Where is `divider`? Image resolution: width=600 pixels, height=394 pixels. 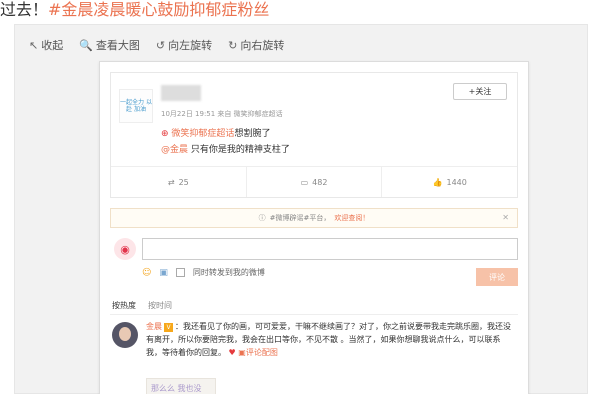 divider is located at coordinates (314, 314).